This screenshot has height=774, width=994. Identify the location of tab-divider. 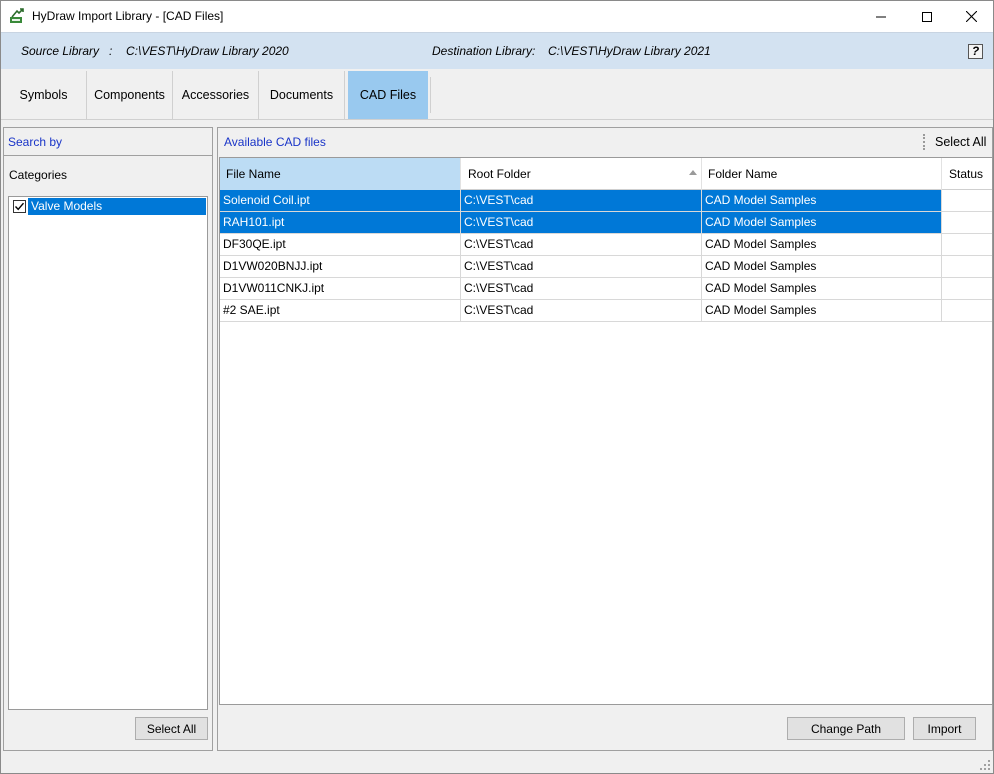
(430, 95).